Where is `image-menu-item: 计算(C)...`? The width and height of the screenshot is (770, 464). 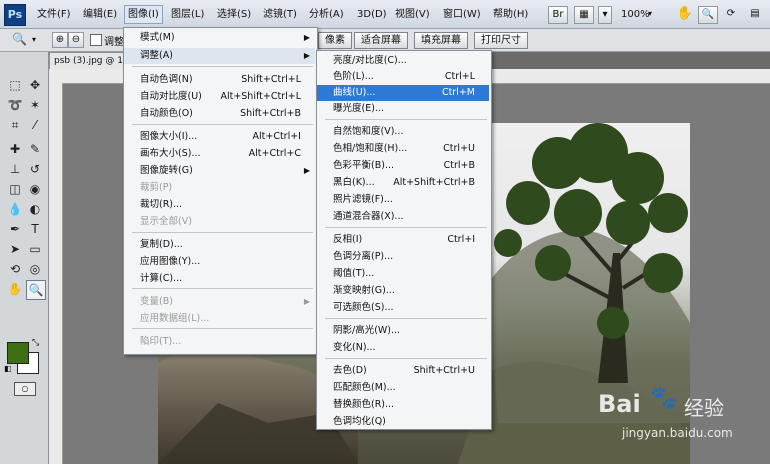
image-menu-item: 计算(C)... is located at coordinates (219, 279).